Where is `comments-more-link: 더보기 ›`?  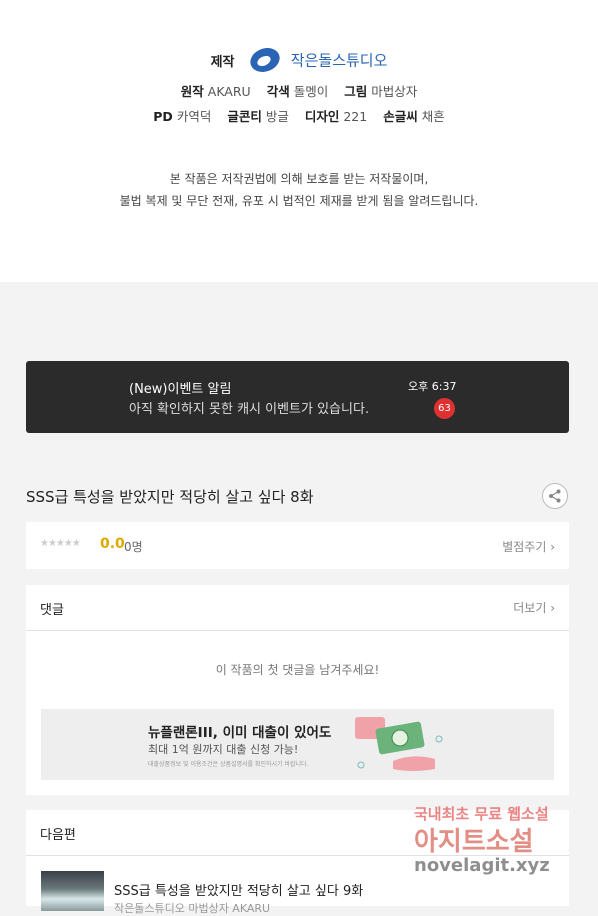
comments-more-link: 더보기 › is located at coordinates (534, 607).